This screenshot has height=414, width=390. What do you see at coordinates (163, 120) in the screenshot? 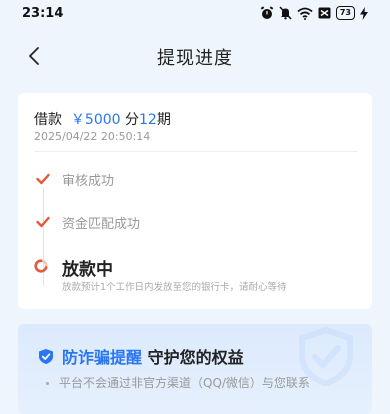
I see `loan-term-suffix: 期` at bounding box center [163, 120].